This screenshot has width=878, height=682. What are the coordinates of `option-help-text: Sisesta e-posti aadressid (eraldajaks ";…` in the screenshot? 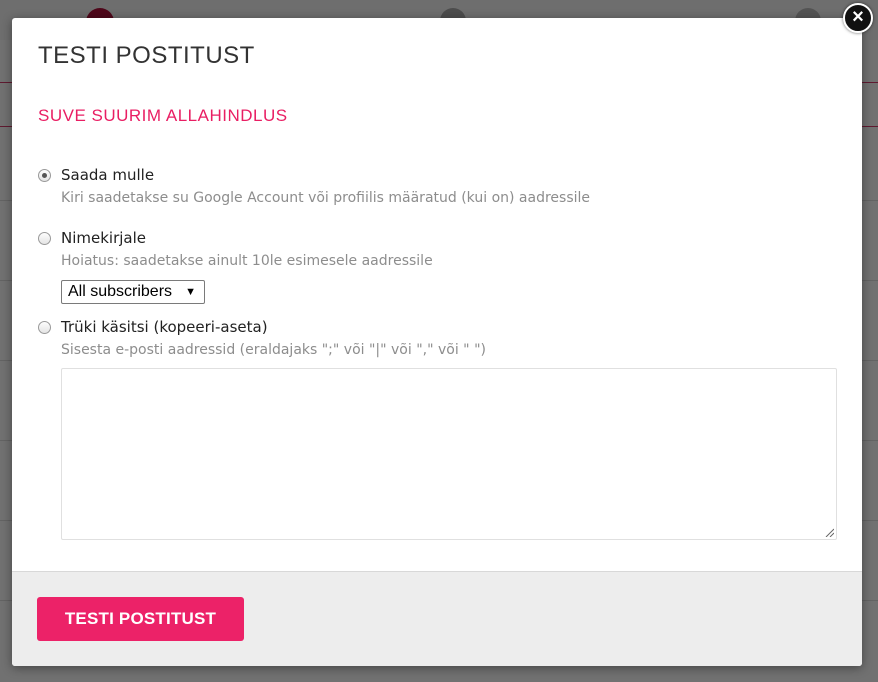 It's located at (273, 350).